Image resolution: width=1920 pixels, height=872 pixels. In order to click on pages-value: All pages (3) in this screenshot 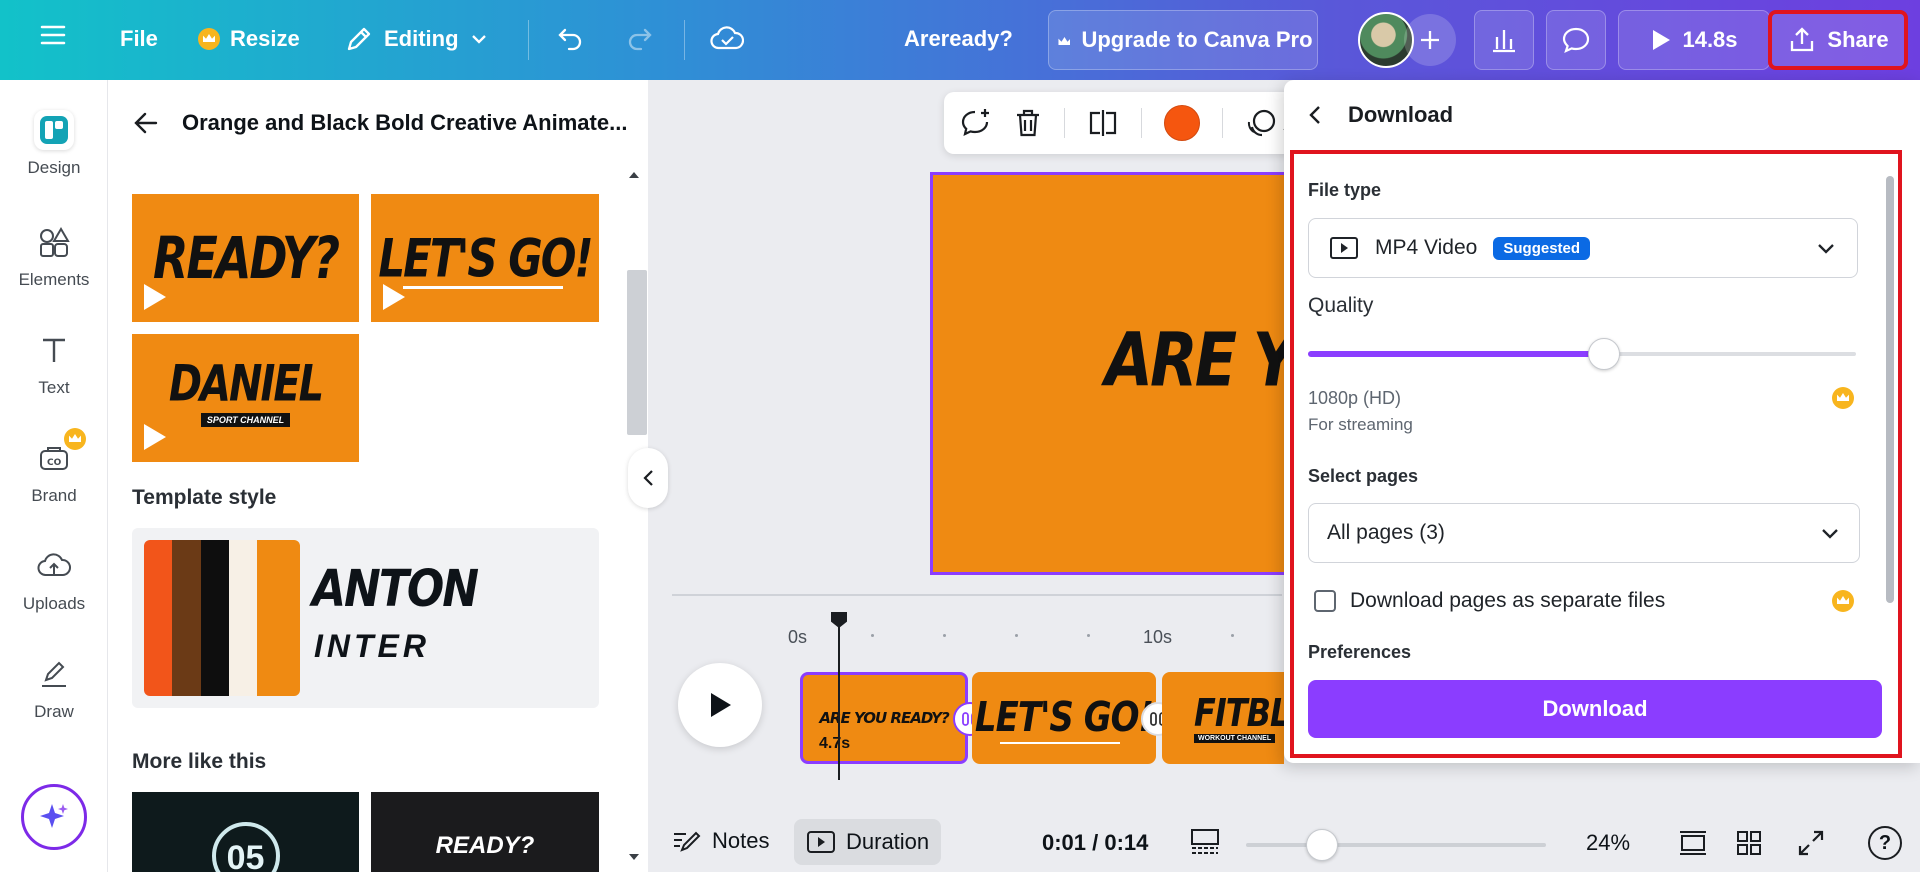, I will do `click(1386, 532)`.